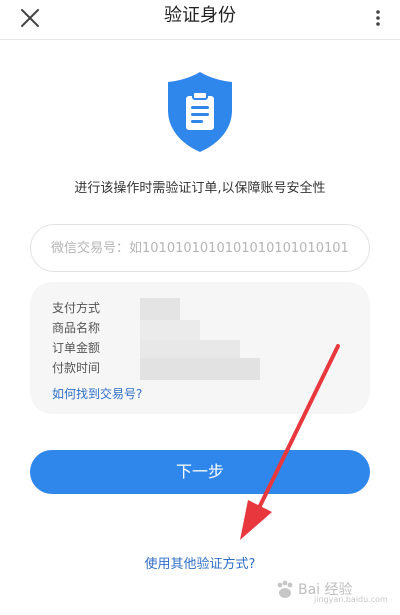  What do you see at coordinates (76, 368) in the screenshot?
I see `label-payment-time: 付款时间` at bounding box center [76, 368].